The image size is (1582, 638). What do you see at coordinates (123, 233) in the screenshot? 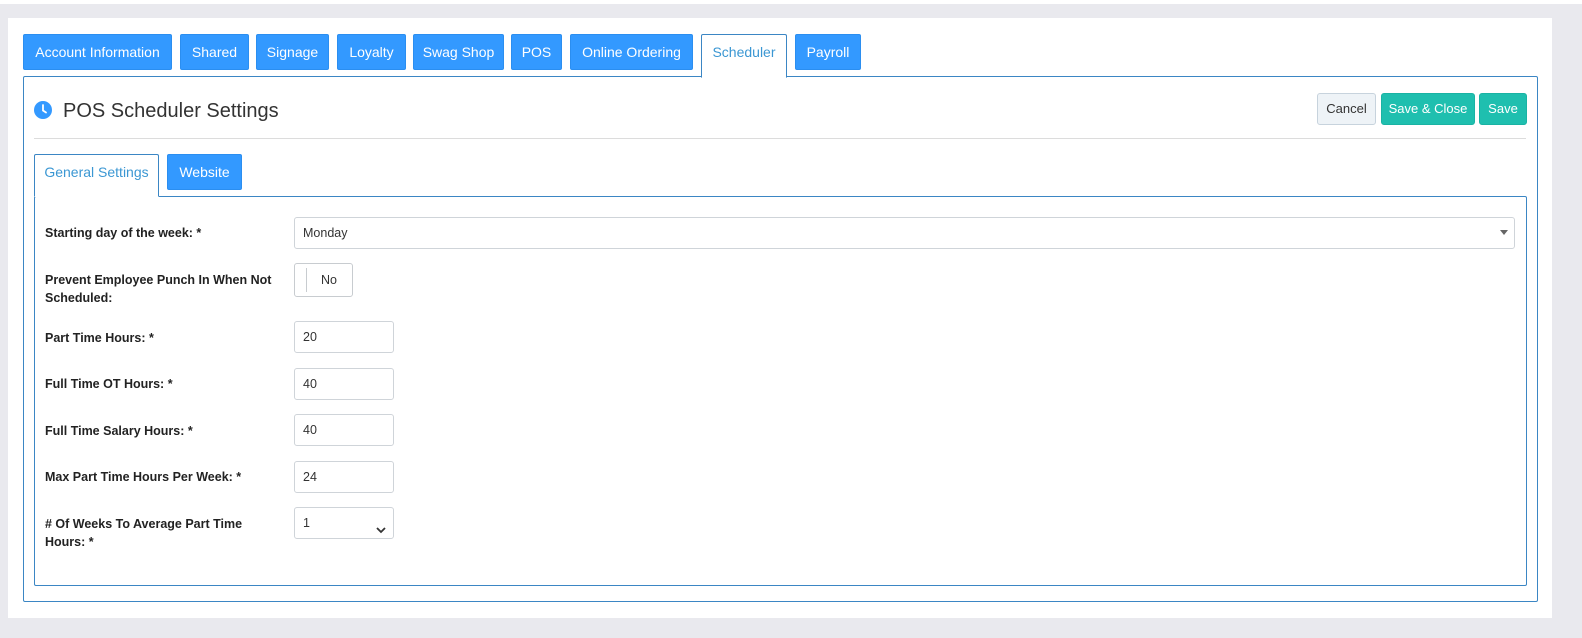
I see `starting-day-label: Starting day of the week: *` at bounding box center [123, 233].